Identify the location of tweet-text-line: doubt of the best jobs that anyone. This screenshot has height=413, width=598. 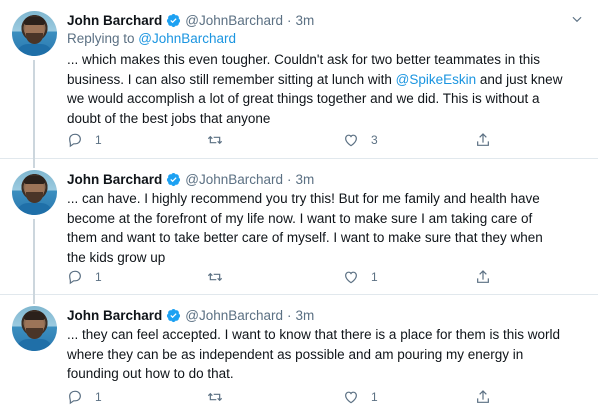
(169, 118).